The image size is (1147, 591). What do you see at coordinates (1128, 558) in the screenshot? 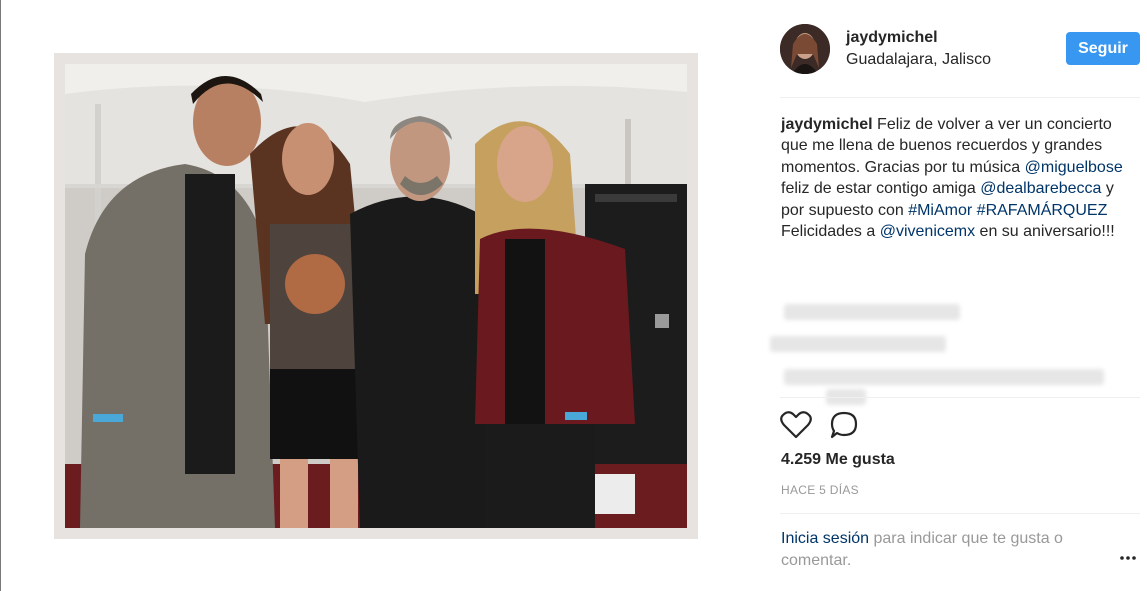
I see `more-options-icon` at bounding box center [1128, 558].